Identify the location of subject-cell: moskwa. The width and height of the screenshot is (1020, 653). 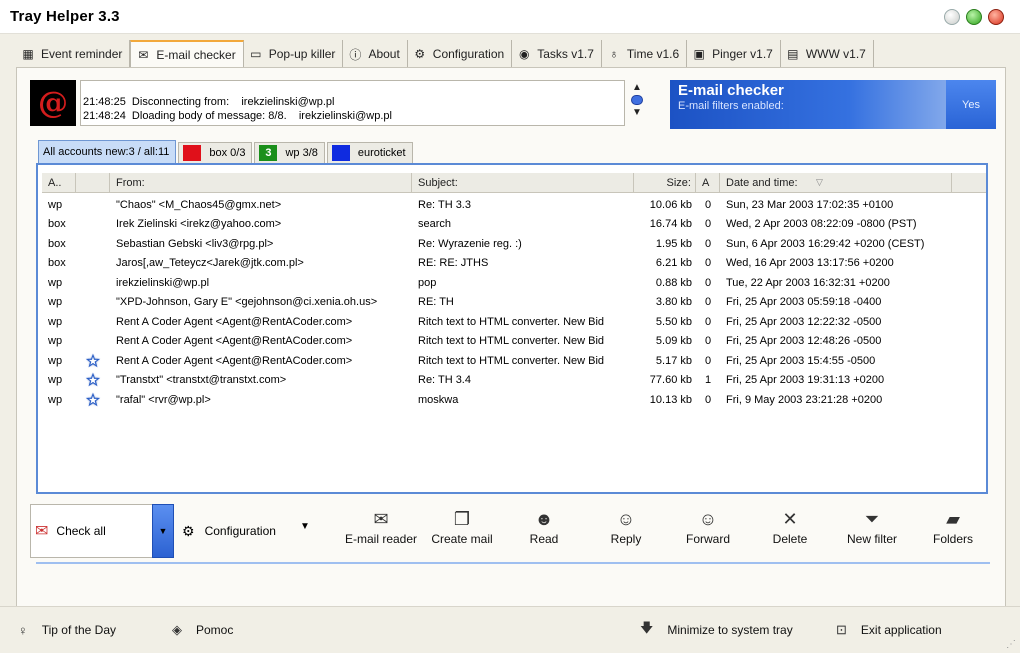
(438, 399).